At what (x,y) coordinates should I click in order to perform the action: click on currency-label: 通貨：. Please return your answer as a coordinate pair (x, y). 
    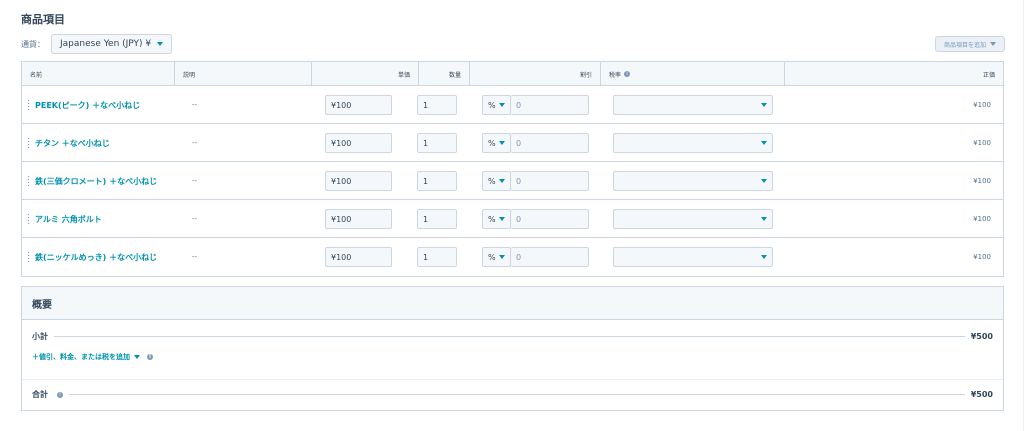
    Looking at the image, I should click on (33, 44).